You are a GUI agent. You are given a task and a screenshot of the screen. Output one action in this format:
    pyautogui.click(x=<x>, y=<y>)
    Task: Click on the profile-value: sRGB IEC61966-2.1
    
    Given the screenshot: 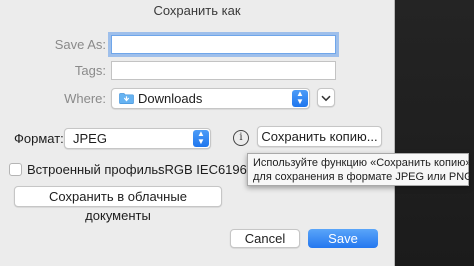 What is the action you would take?
    pyautogui.click(x=204, y=169)
    